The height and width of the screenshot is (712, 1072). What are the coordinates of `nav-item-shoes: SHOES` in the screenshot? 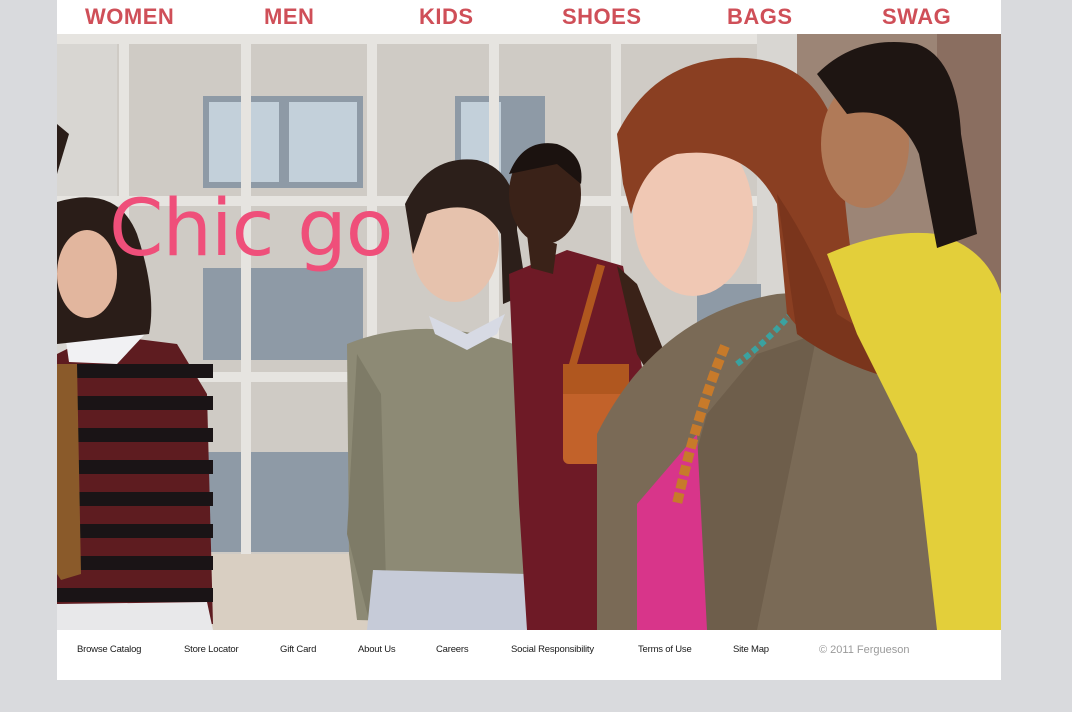 It's located at (602, 17).